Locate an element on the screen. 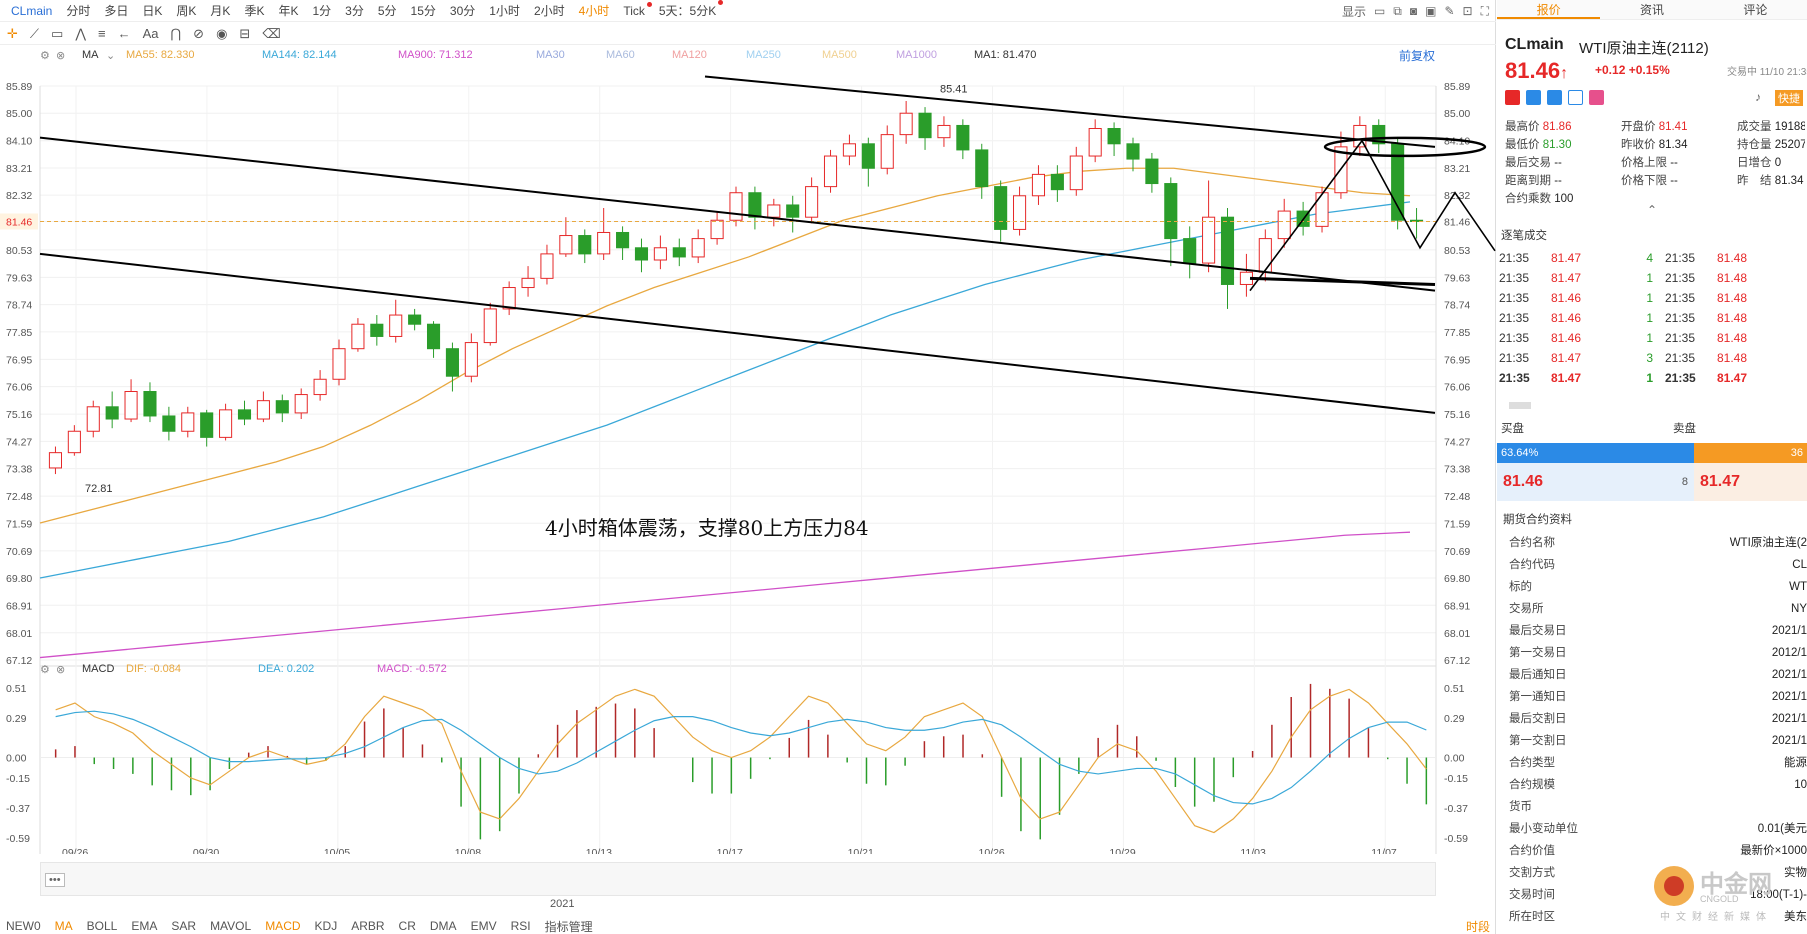 The width and height of the screenshot is (1807, 934). timeframe-11: 30分 is located at coordinates (462, 10).